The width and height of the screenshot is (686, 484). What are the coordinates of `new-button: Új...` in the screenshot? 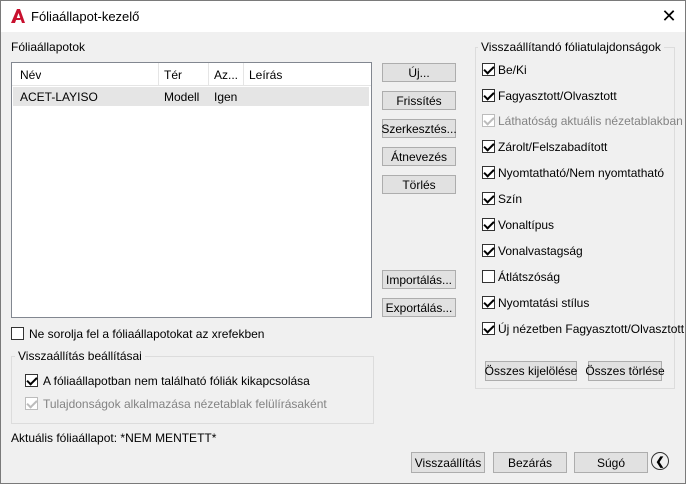 It's located at (419, 72).